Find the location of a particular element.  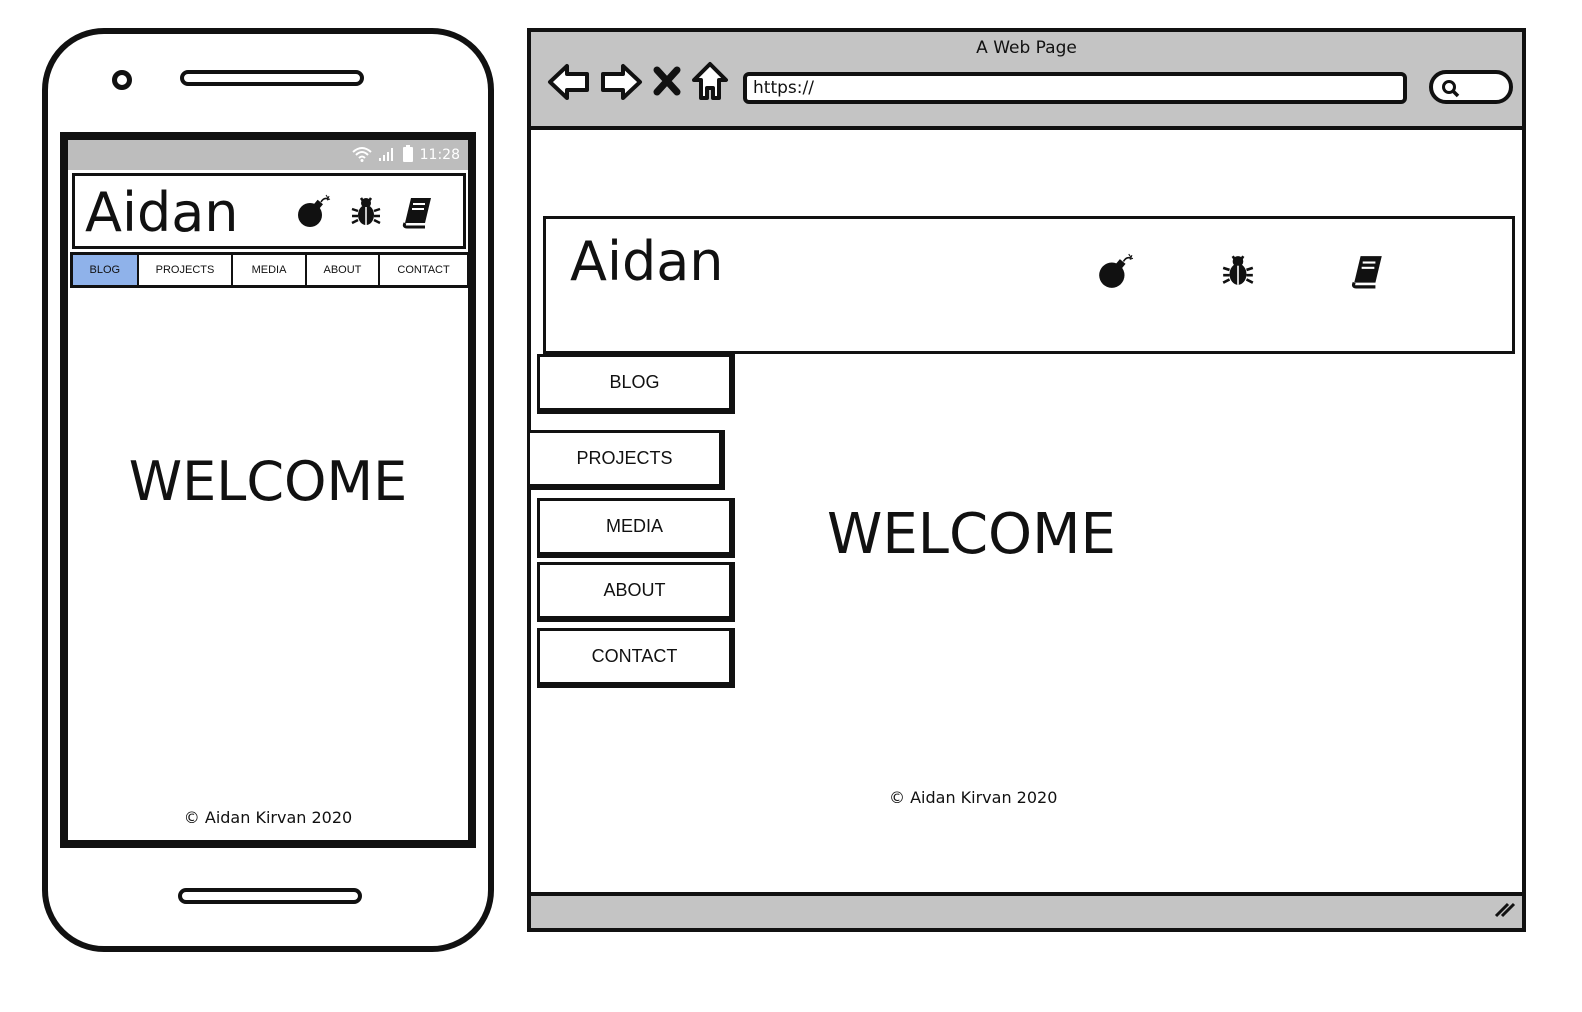

nav-button-contact: CONTACT is located at coordinates (636, 658).